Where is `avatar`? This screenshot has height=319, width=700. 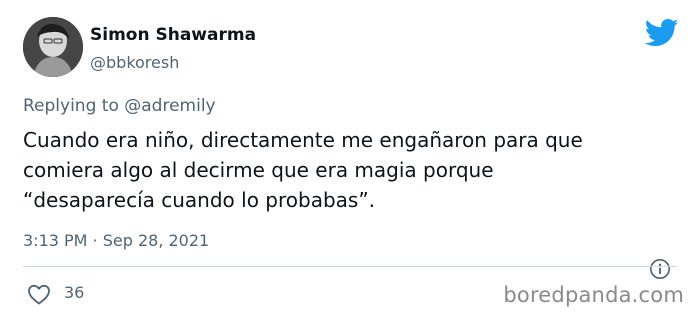
avatar is located at coordinates (53, 47).